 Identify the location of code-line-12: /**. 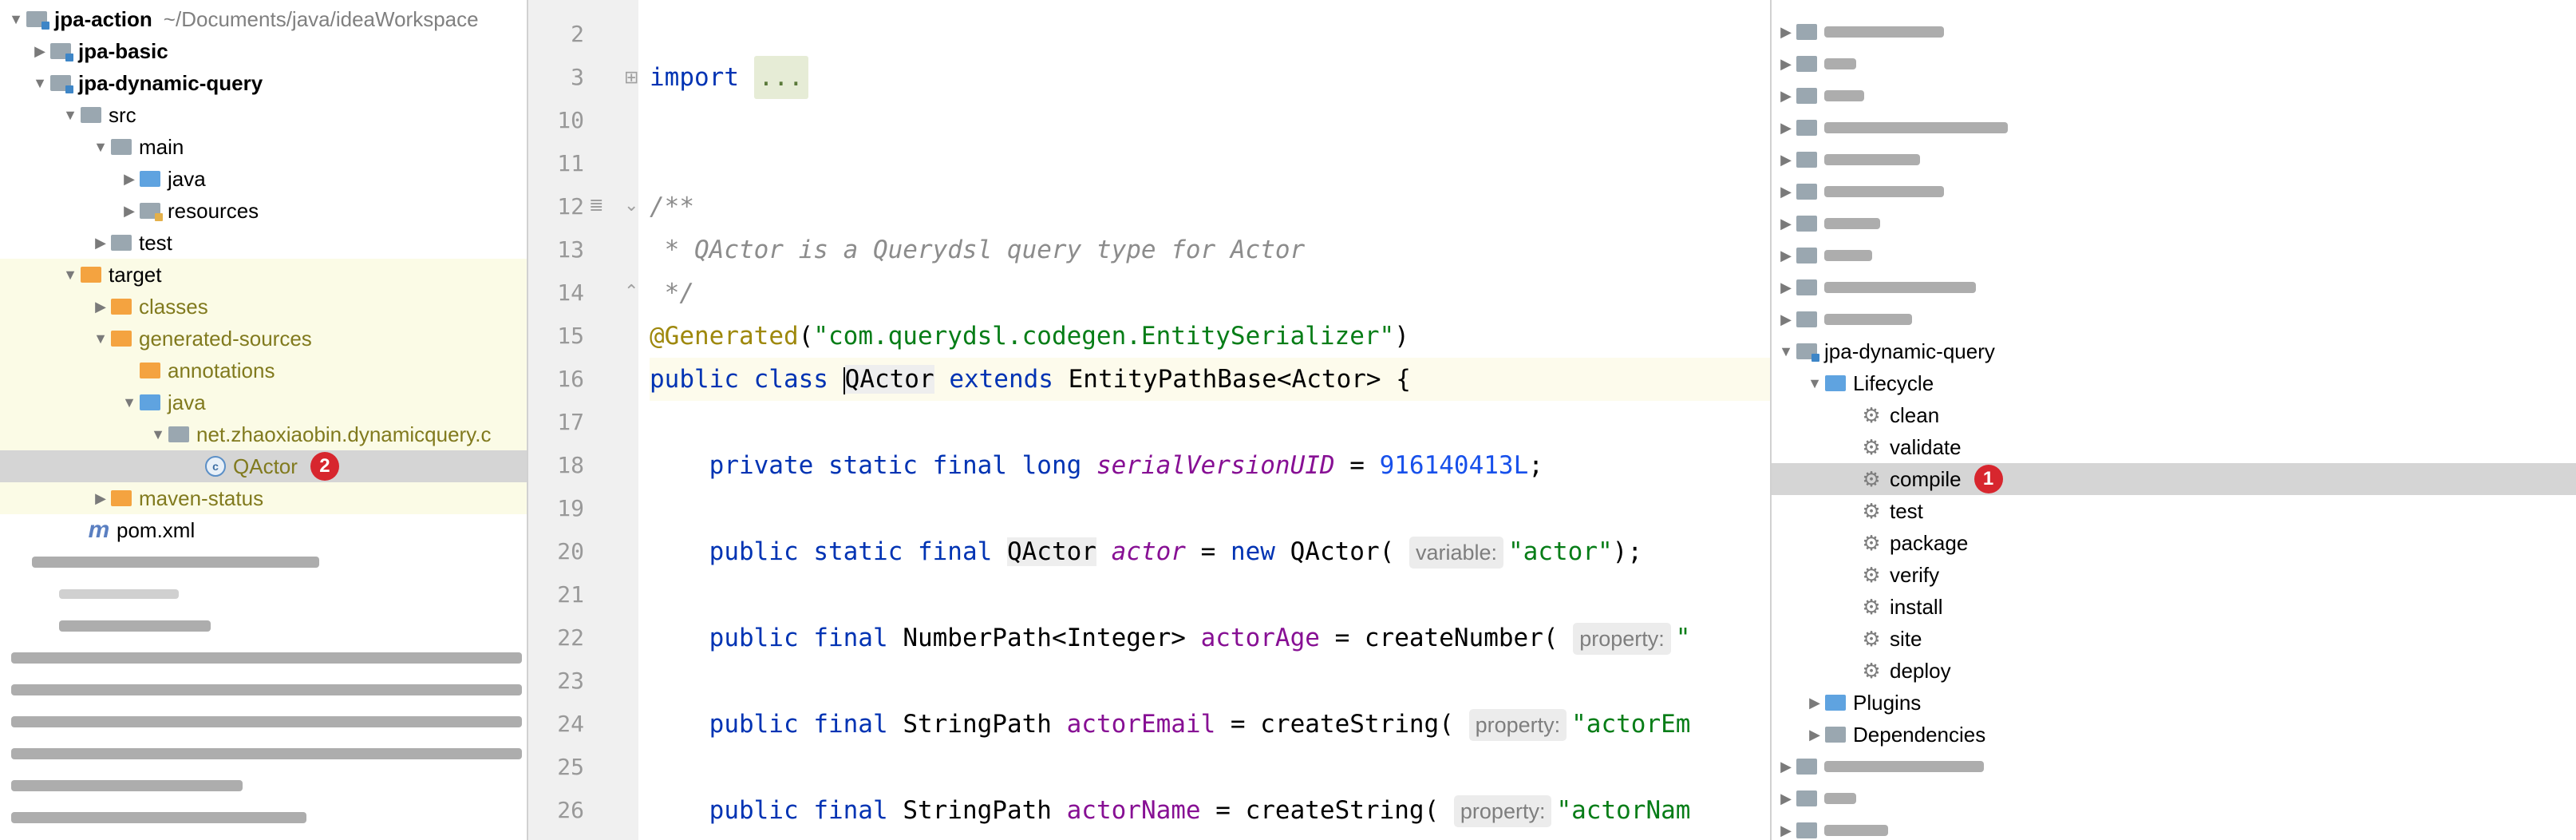
(672, 207).